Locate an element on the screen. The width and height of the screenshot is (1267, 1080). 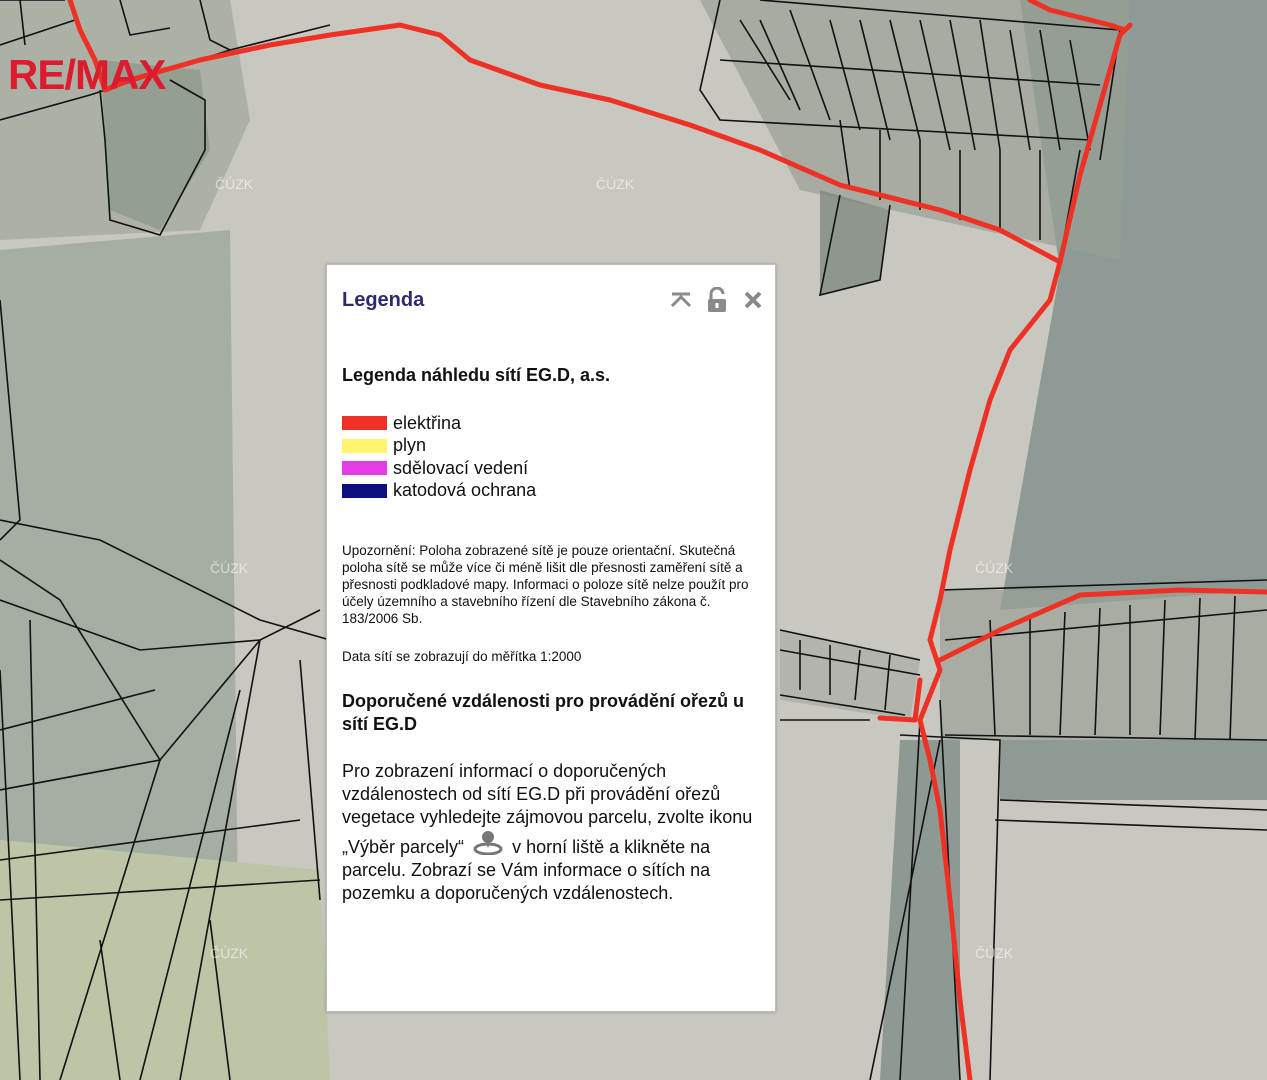
parcel-select-icon is located at coordinates (488, 842).